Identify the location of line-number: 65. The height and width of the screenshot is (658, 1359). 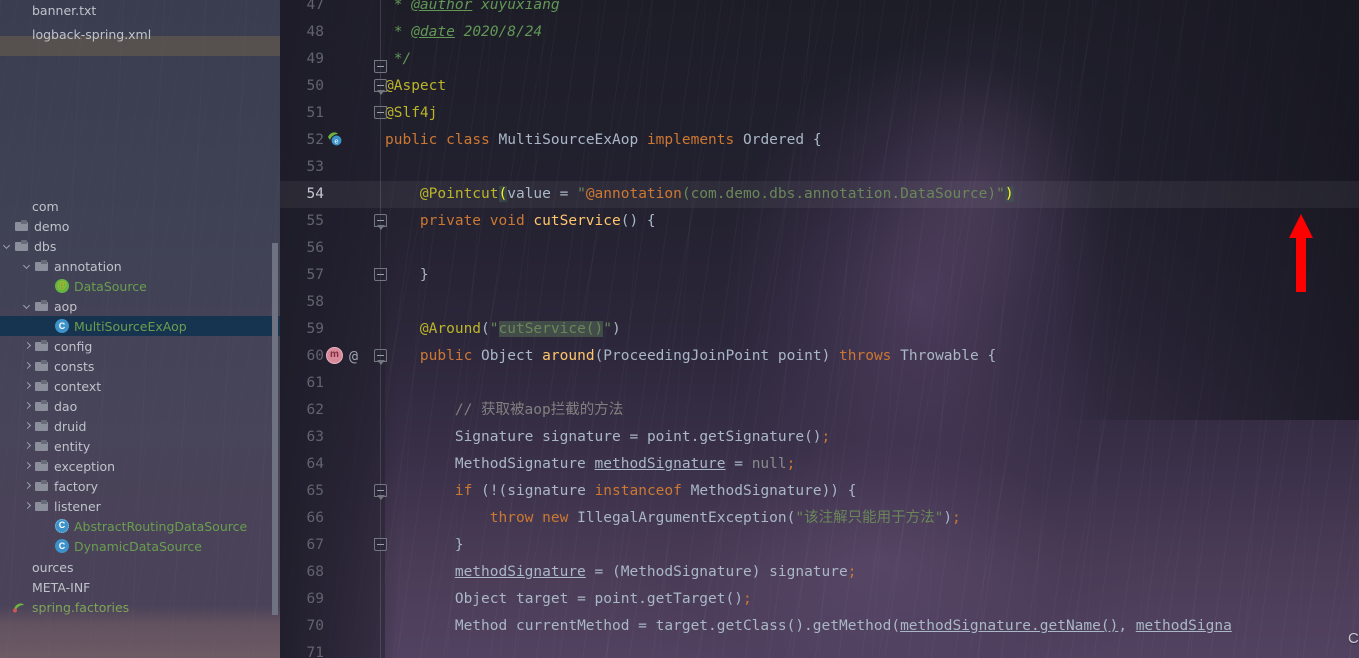
(315, 491).